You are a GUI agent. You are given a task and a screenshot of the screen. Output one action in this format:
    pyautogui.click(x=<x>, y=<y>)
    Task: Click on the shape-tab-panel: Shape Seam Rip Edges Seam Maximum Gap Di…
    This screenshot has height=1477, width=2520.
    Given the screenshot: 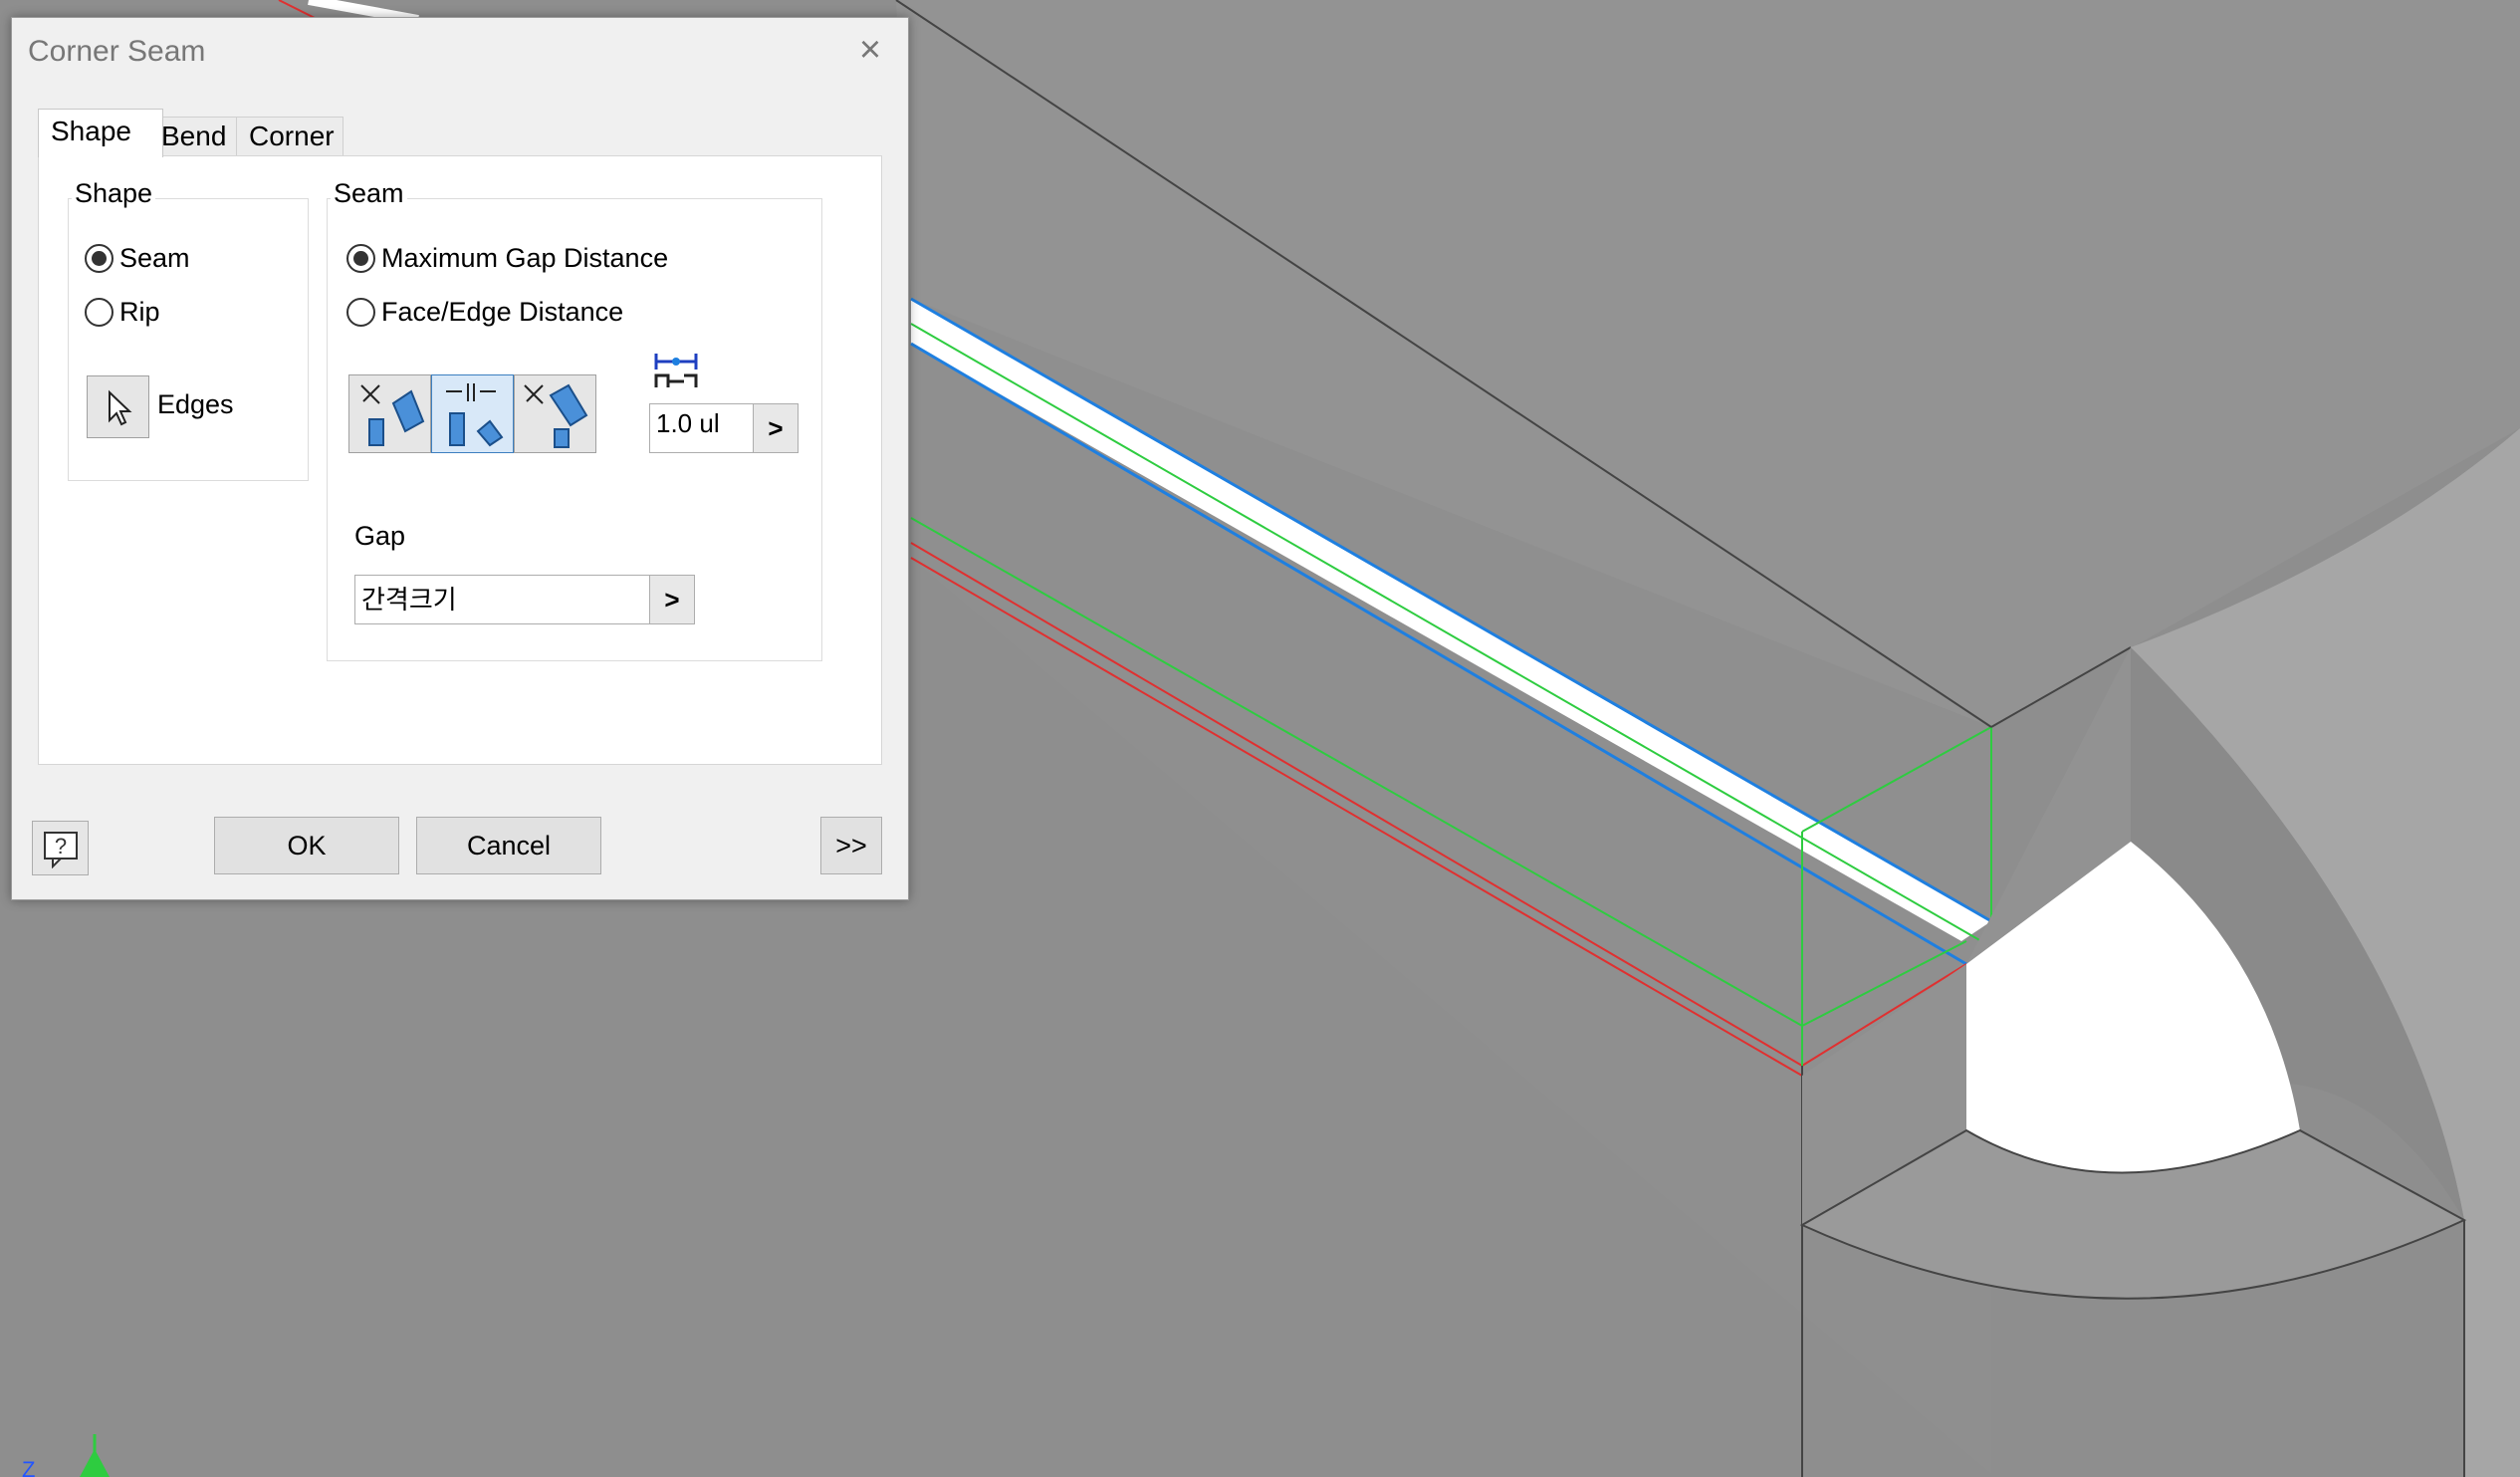 What is the action you would take?
    pyautogui.click(x=460, y=460)
    